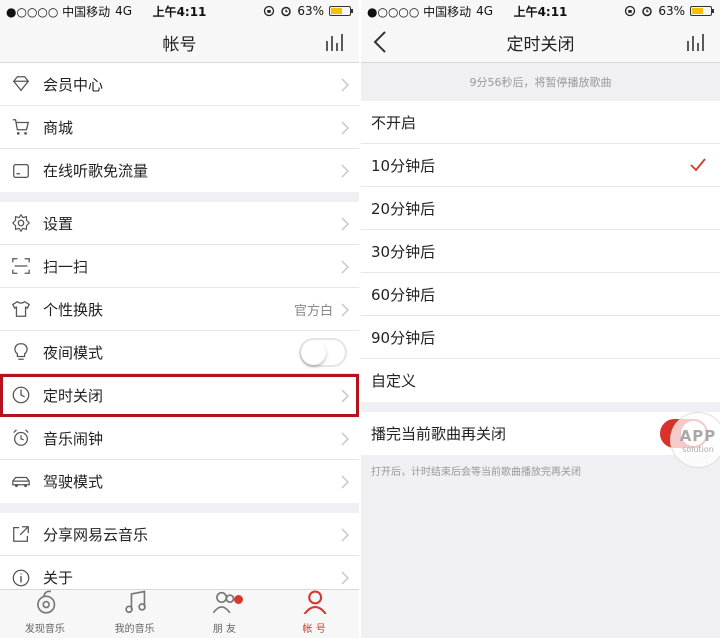 The width and height of the screenshot is (720, 638). What do you see at coordinates (45, 603) in the screenshot?
I see `music-disc-icon` at bounding box center [45, 603].